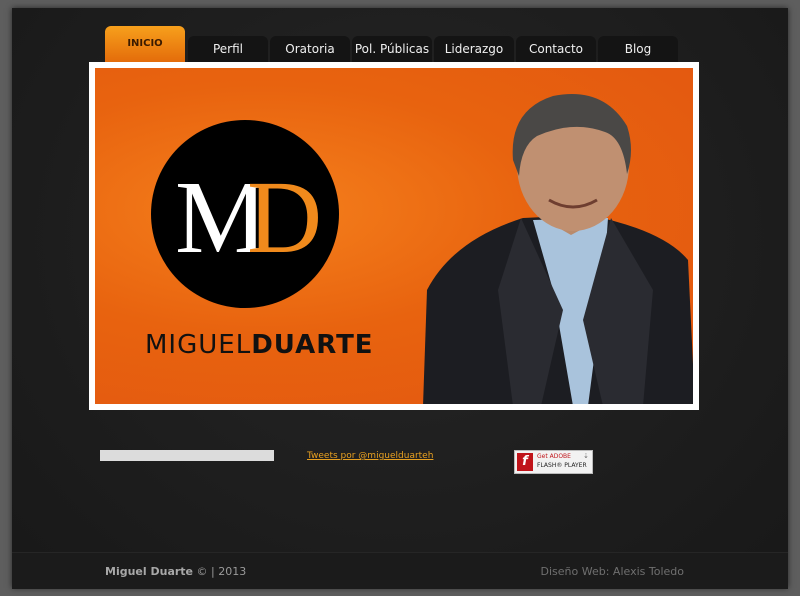 This screenshot has height=596, width=800. I want to click on brand-last: DUARTE, so click(312, 345).